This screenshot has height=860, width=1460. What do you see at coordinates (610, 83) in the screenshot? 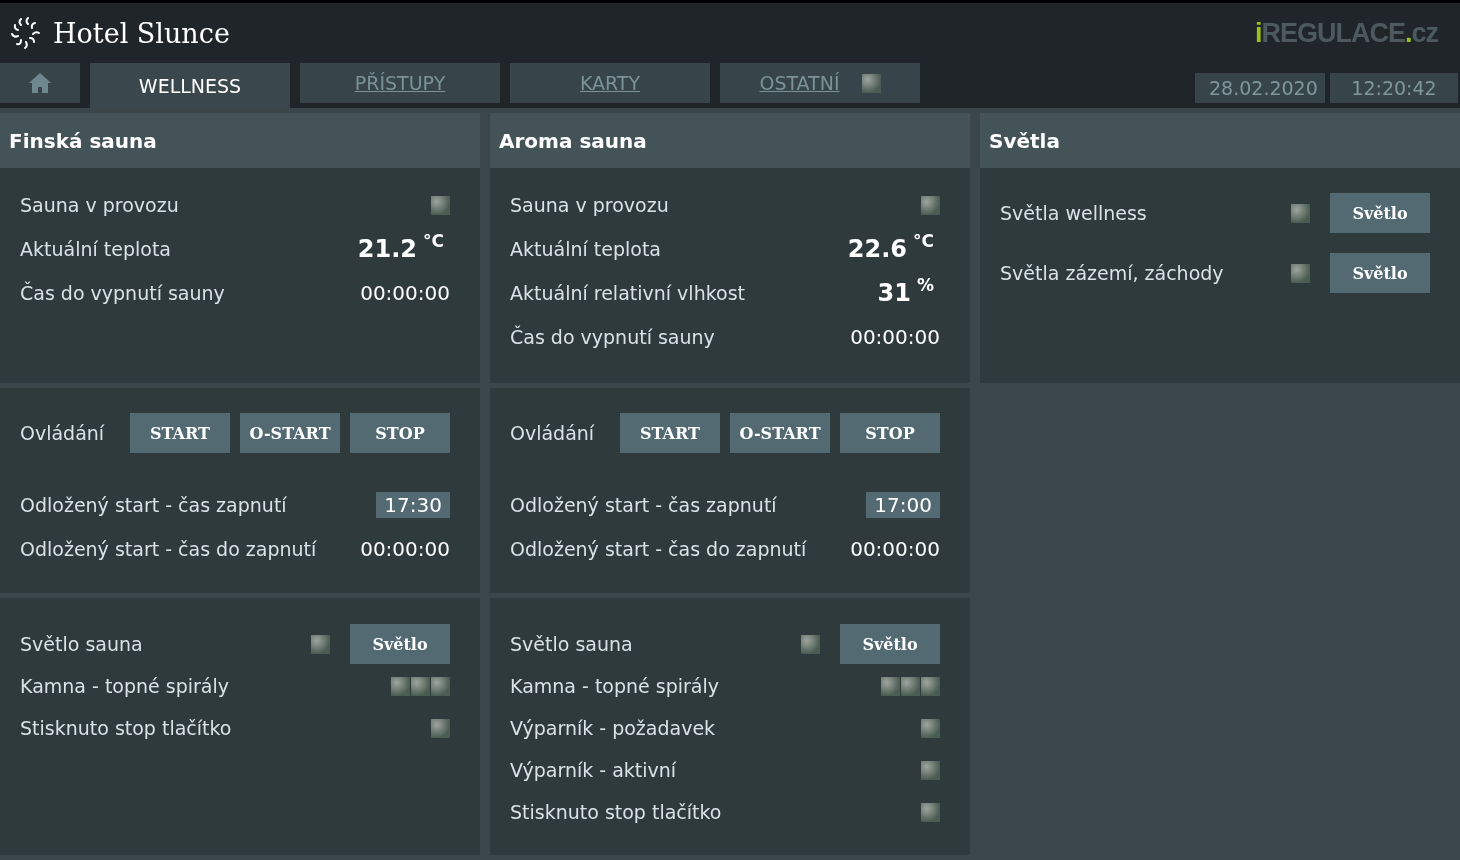
I see `nav-tab: KARTY` at bounding box center [610, 83].